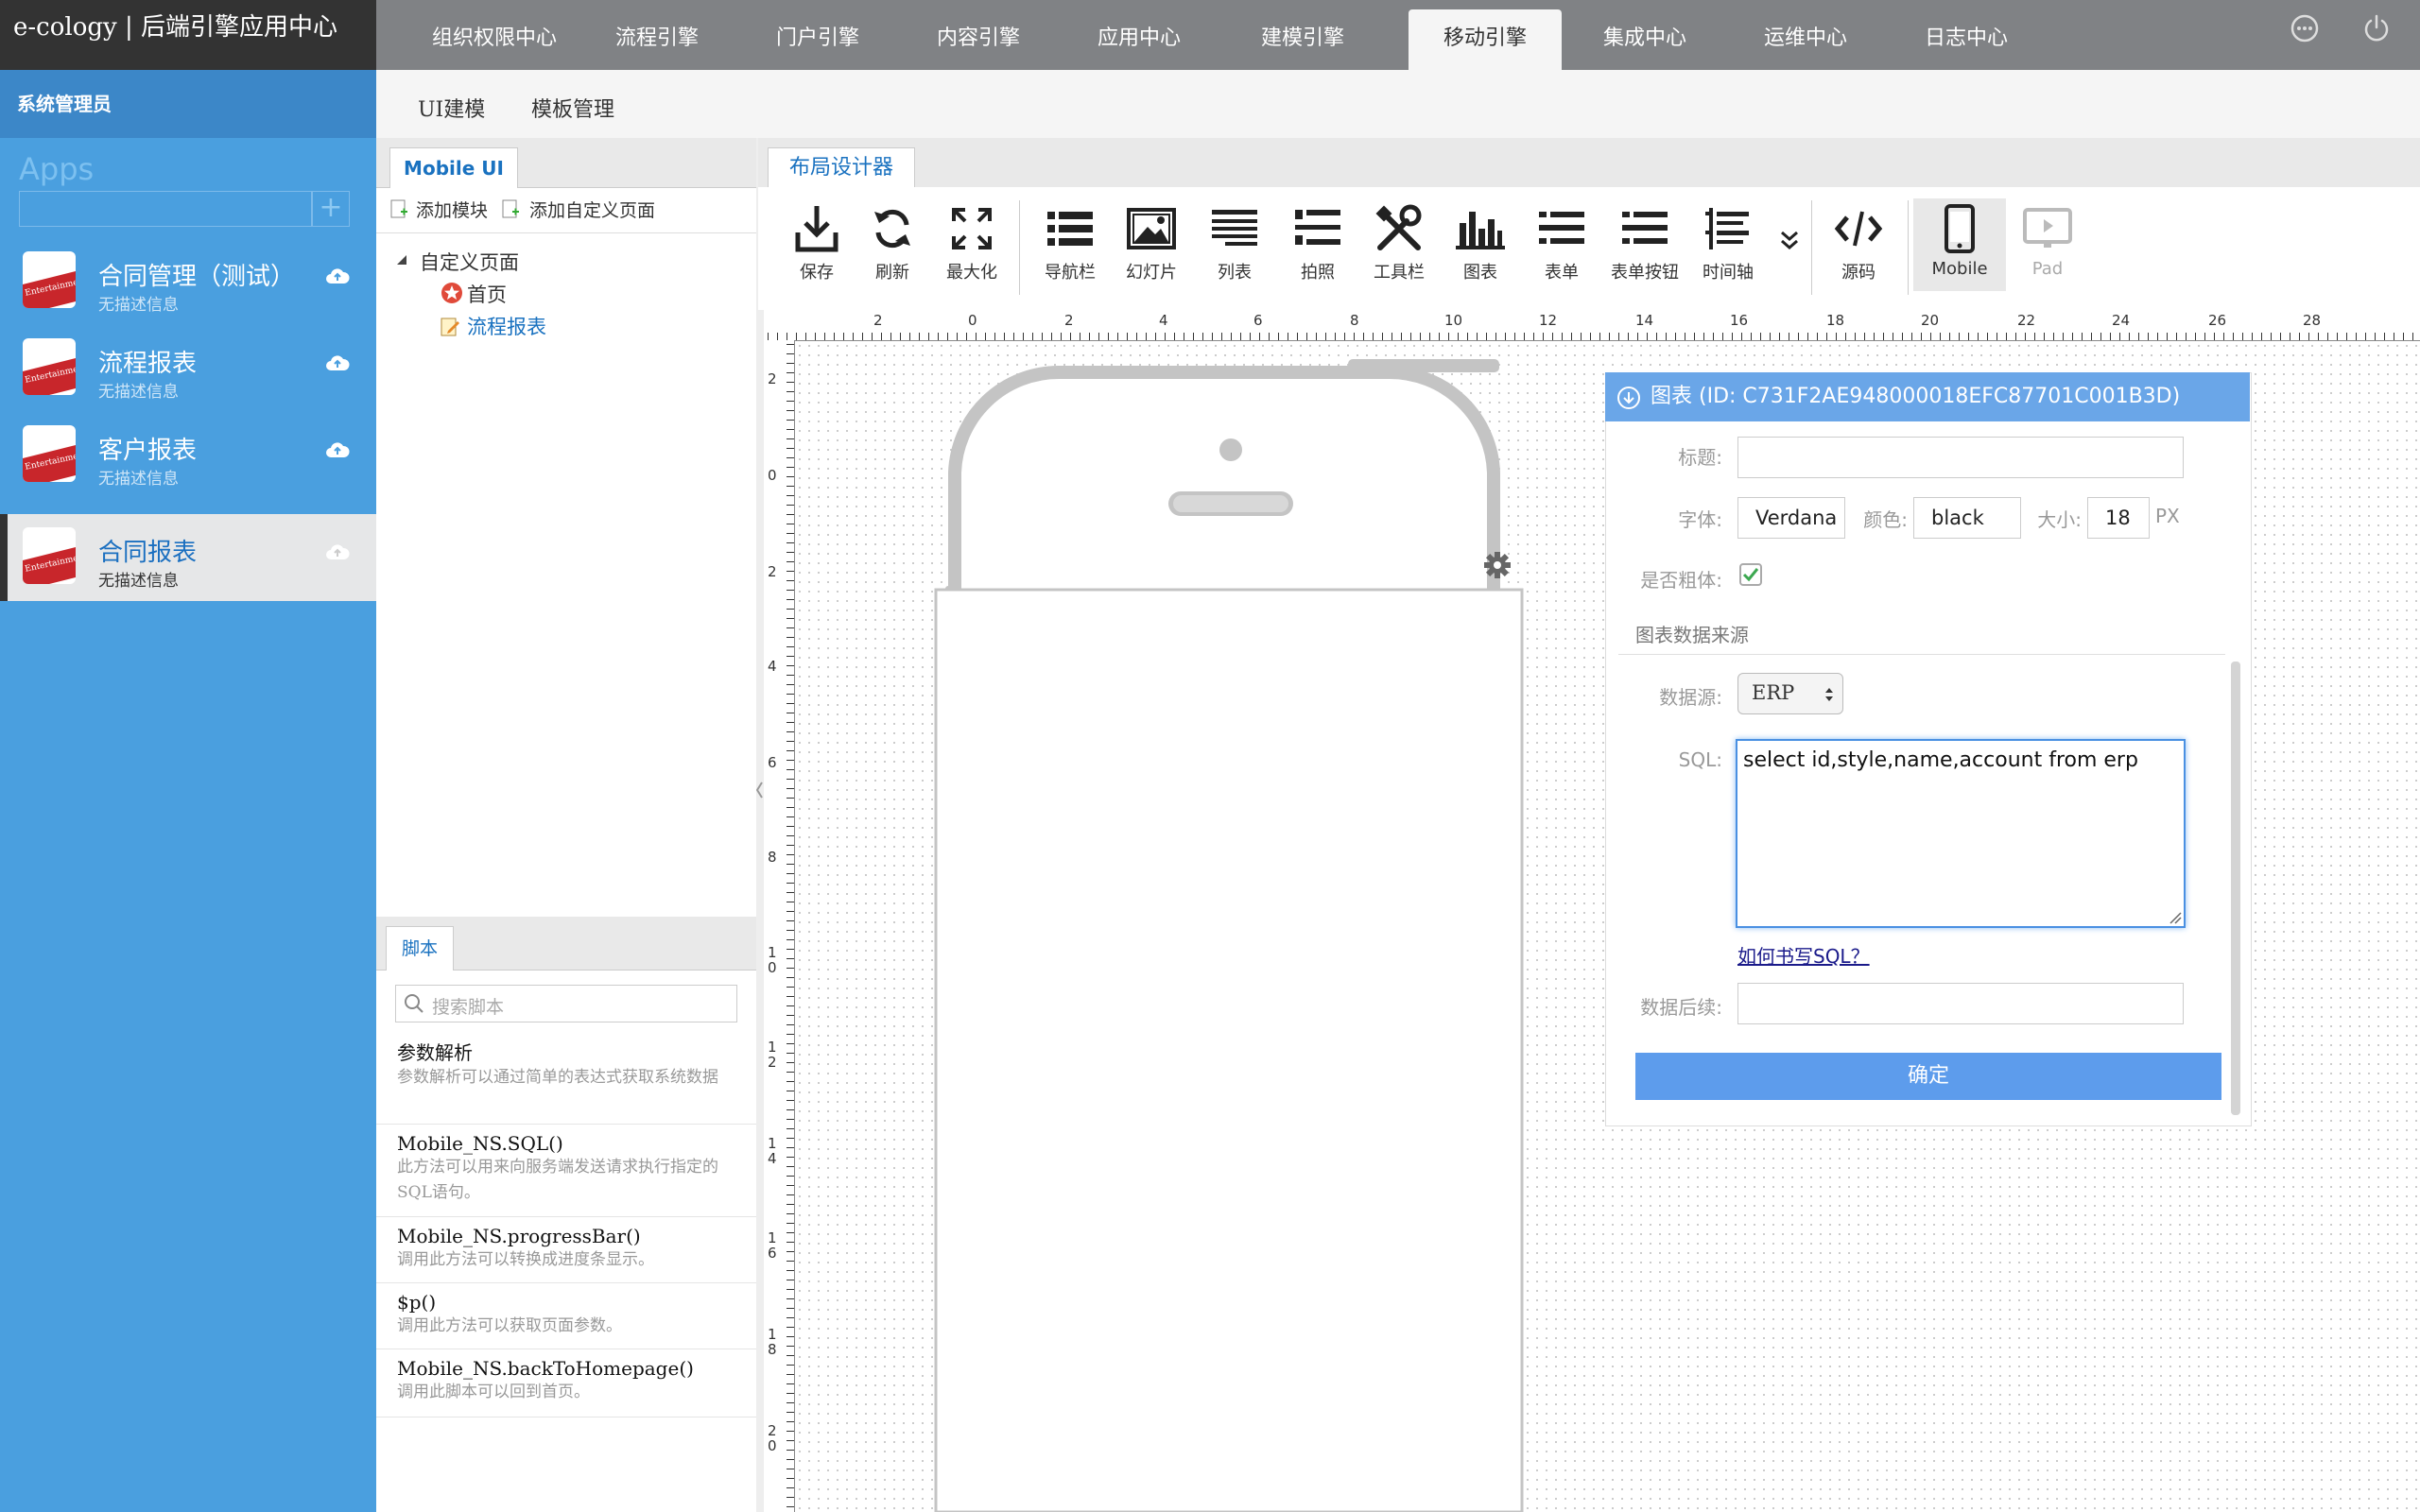 The height and width of the screenshot is (1512, 2420). Describe the element at coordinates (566, 1384) in the screenshot. I see `script-item: Mobile_NS.backToHomepage() 调用此脚本可以回到首页。` at that location.